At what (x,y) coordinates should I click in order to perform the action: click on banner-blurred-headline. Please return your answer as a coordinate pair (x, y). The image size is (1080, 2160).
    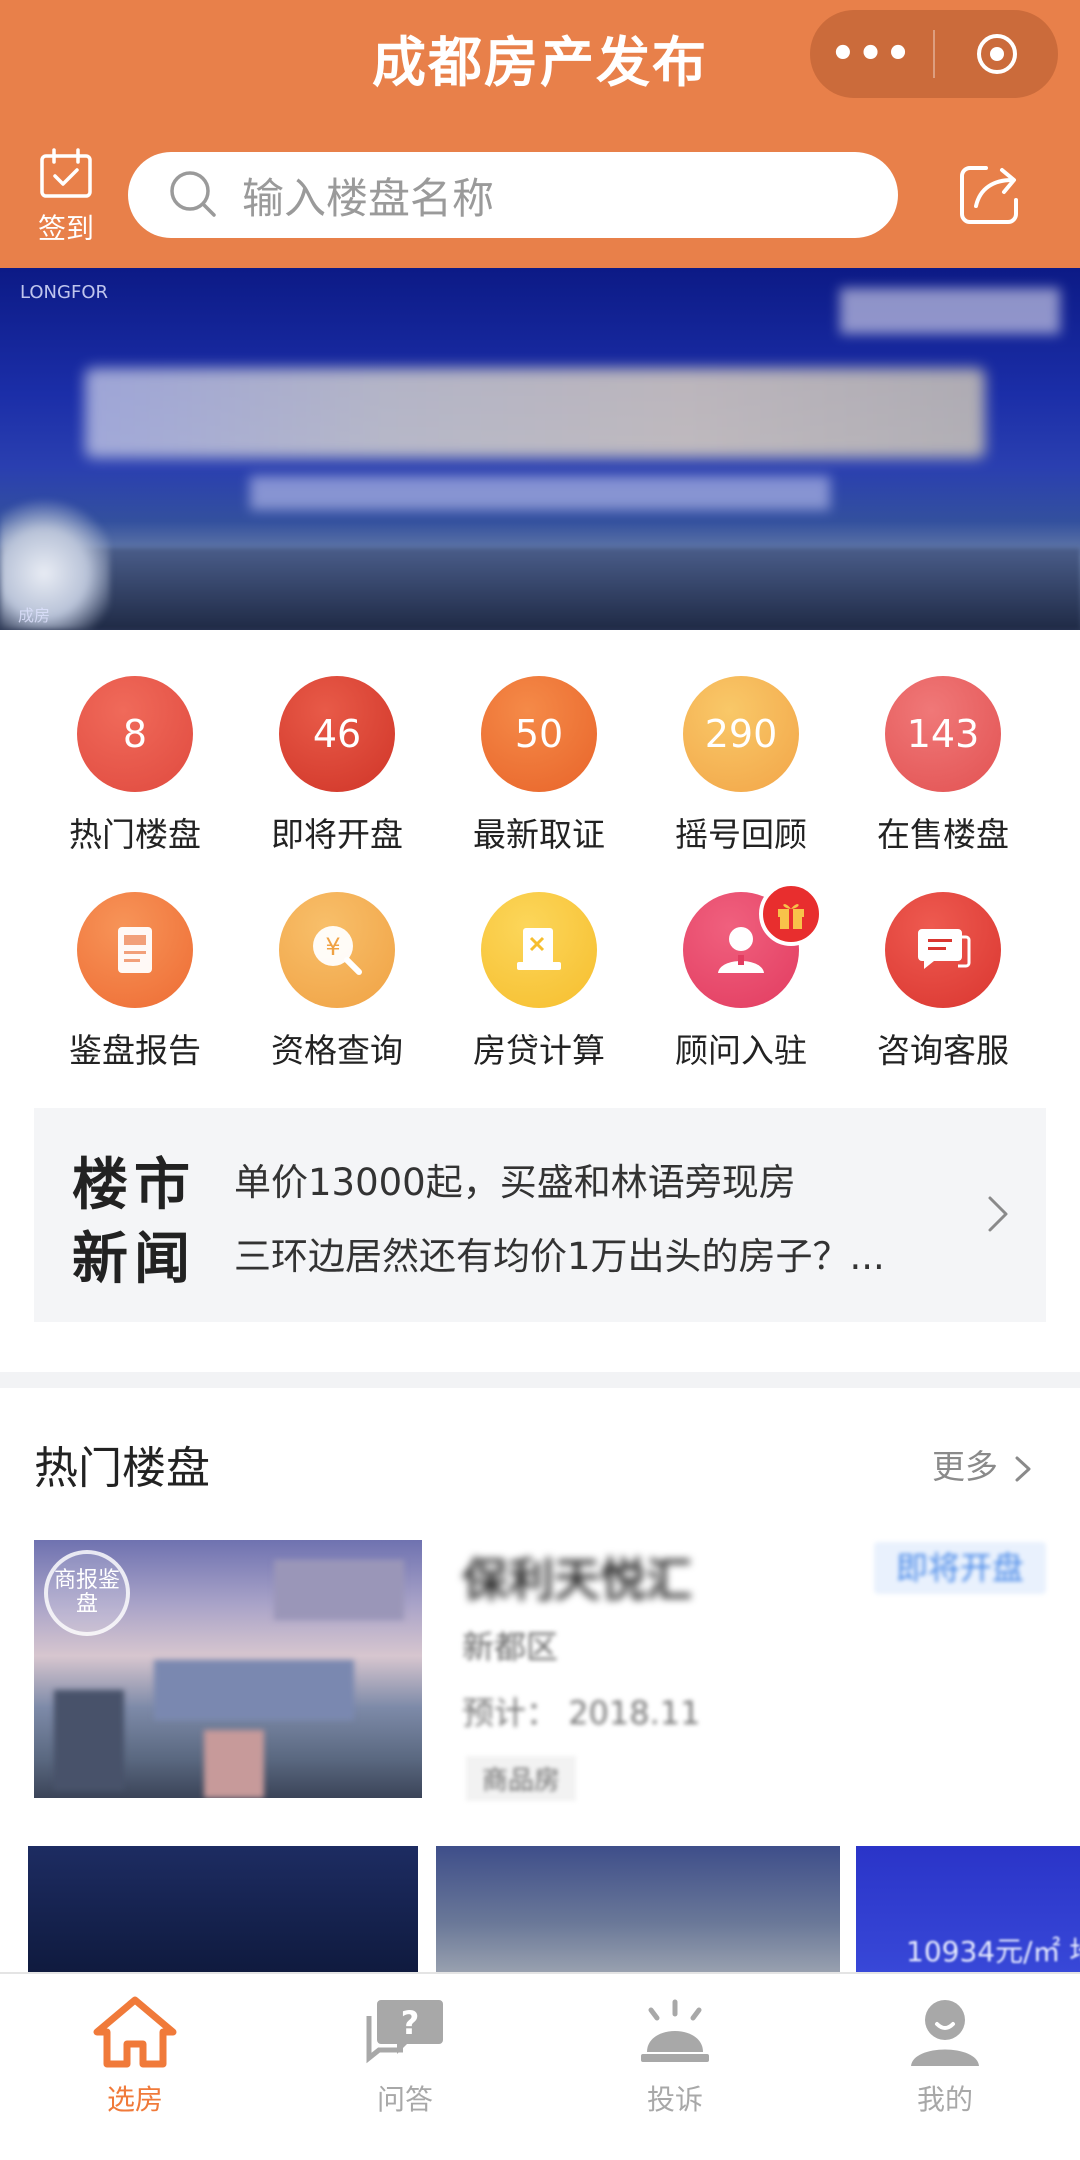
    Looking at the image, I should click on (535, 413).